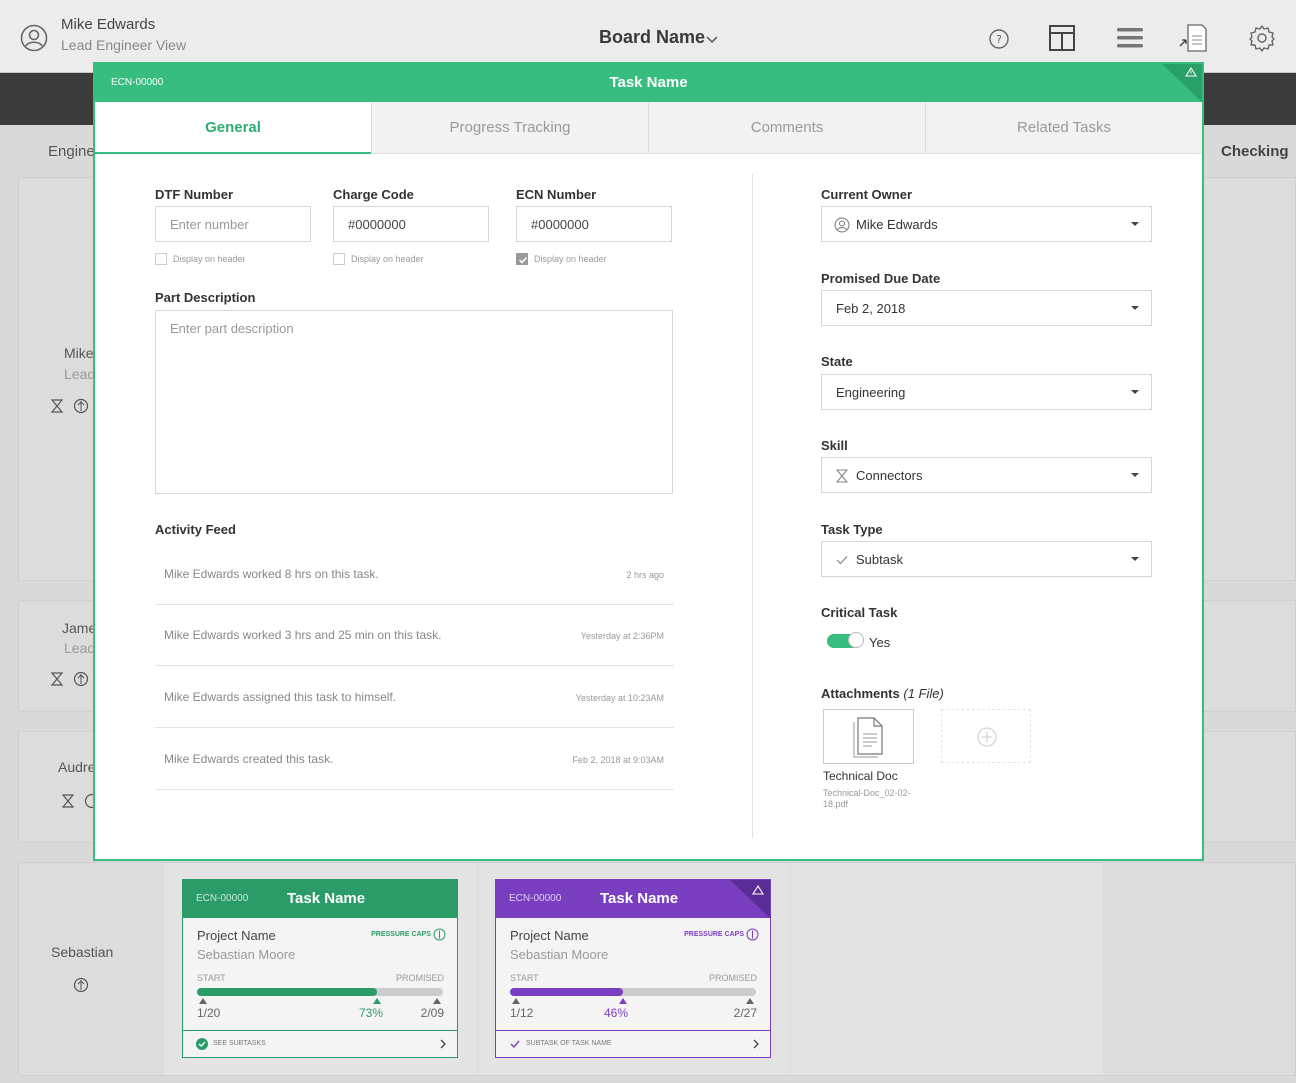 The width and height of the screenshot is (1296, 1083). What do you see at coordinates (271, 574) in the screenshot?
I see `activity-text: Mike Edwards worked 8 hrs on this task.` at bounding box center [271, 574].